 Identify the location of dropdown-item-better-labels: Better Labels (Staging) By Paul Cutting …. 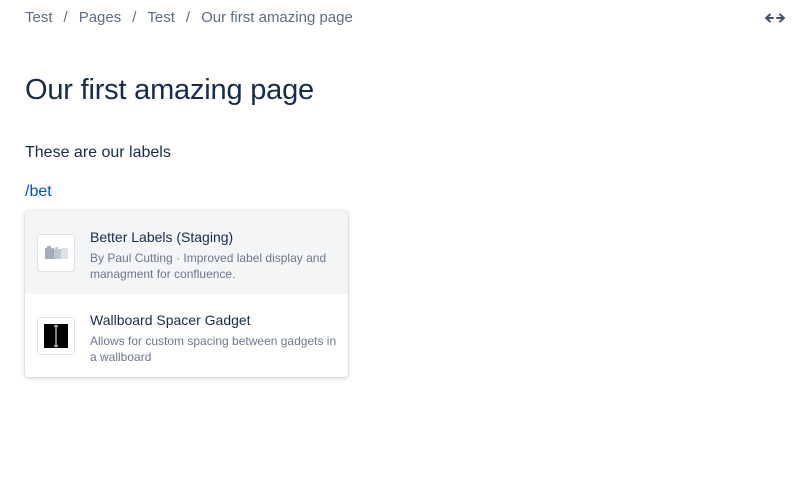
(186, 252).